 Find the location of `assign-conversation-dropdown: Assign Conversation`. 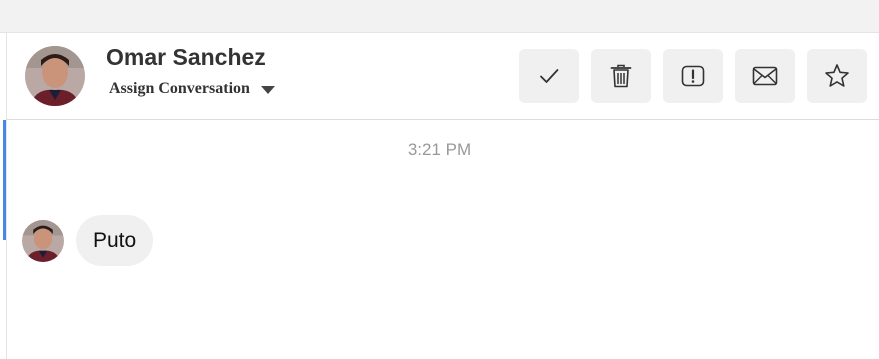

assign-conversation-dropdown: Assign Conversation is located at coordinates (192, 89).